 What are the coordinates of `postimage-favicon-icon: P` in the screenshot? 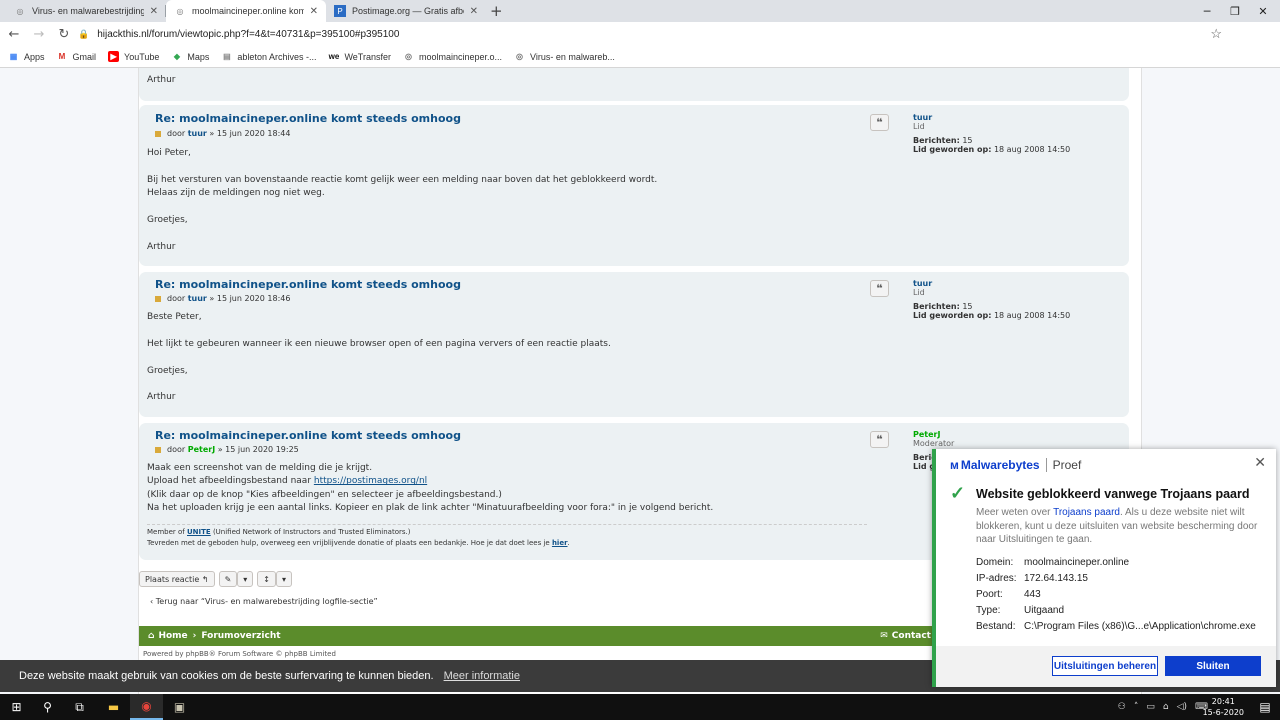 It's located at (340, 11).